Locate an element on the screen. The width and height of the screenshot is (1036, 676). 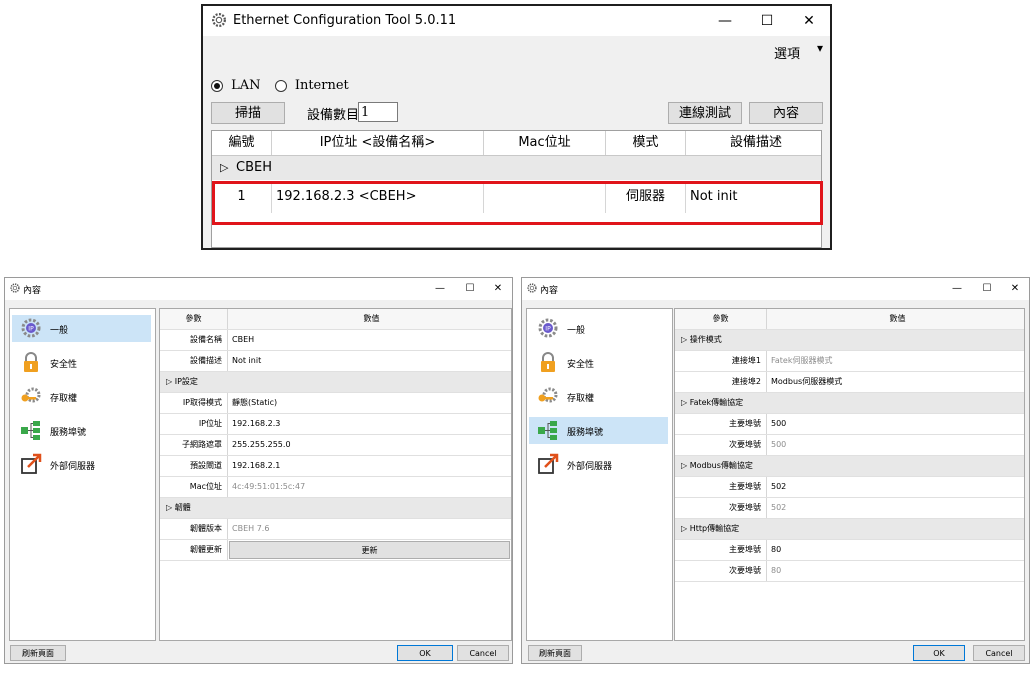
param-value: CBEH is located at coordinates (369, 340).